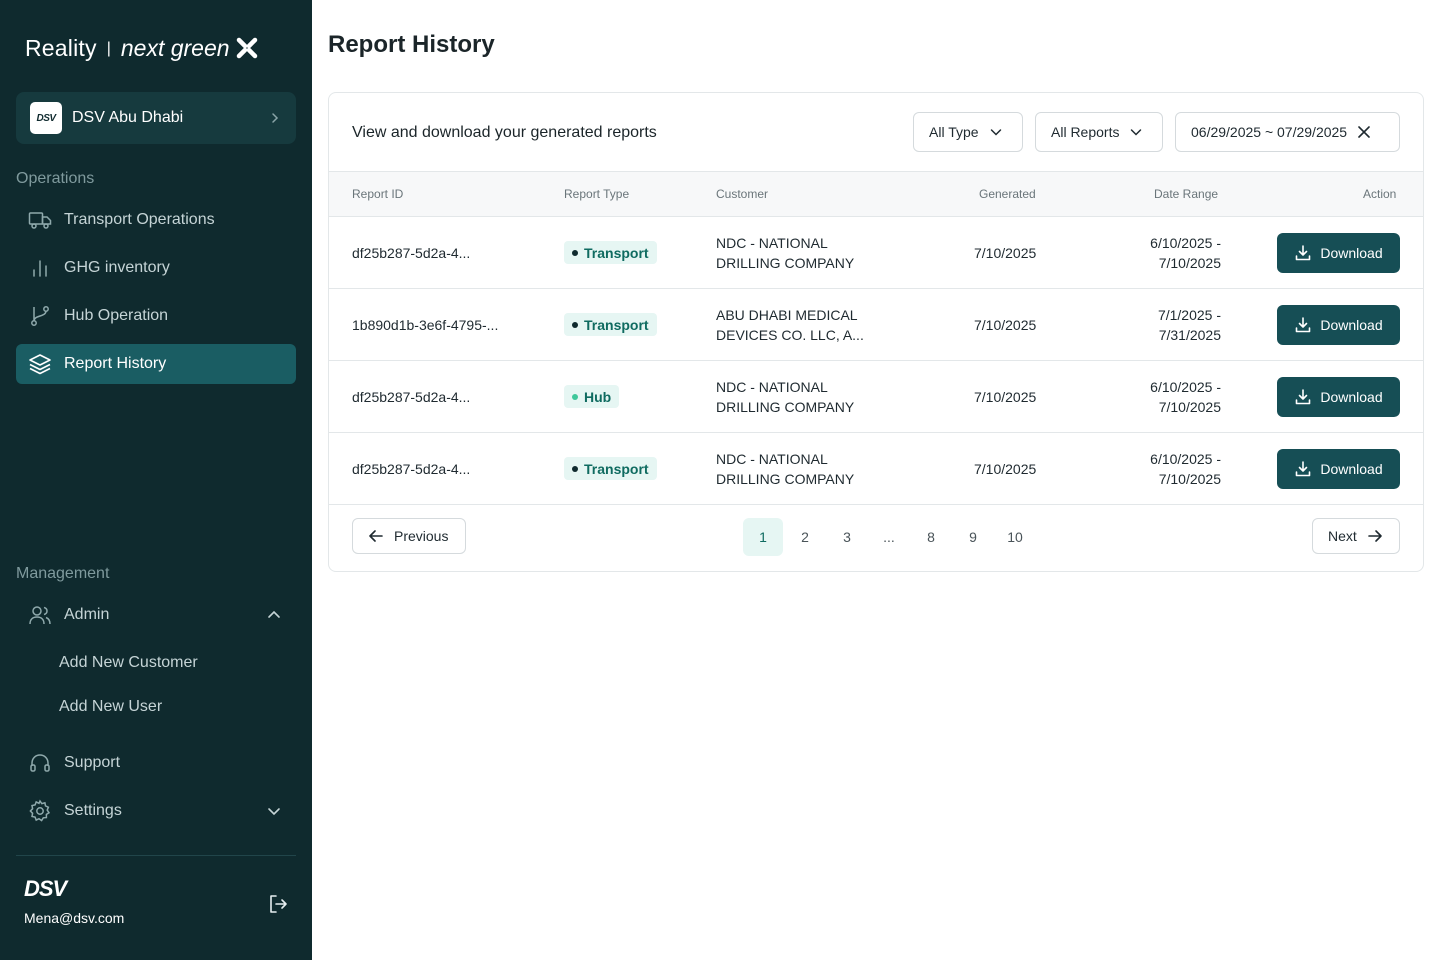  Describe the element at coordinates (409, 536) in the screenshot. I see `previous-page-button: Previous` at that location.